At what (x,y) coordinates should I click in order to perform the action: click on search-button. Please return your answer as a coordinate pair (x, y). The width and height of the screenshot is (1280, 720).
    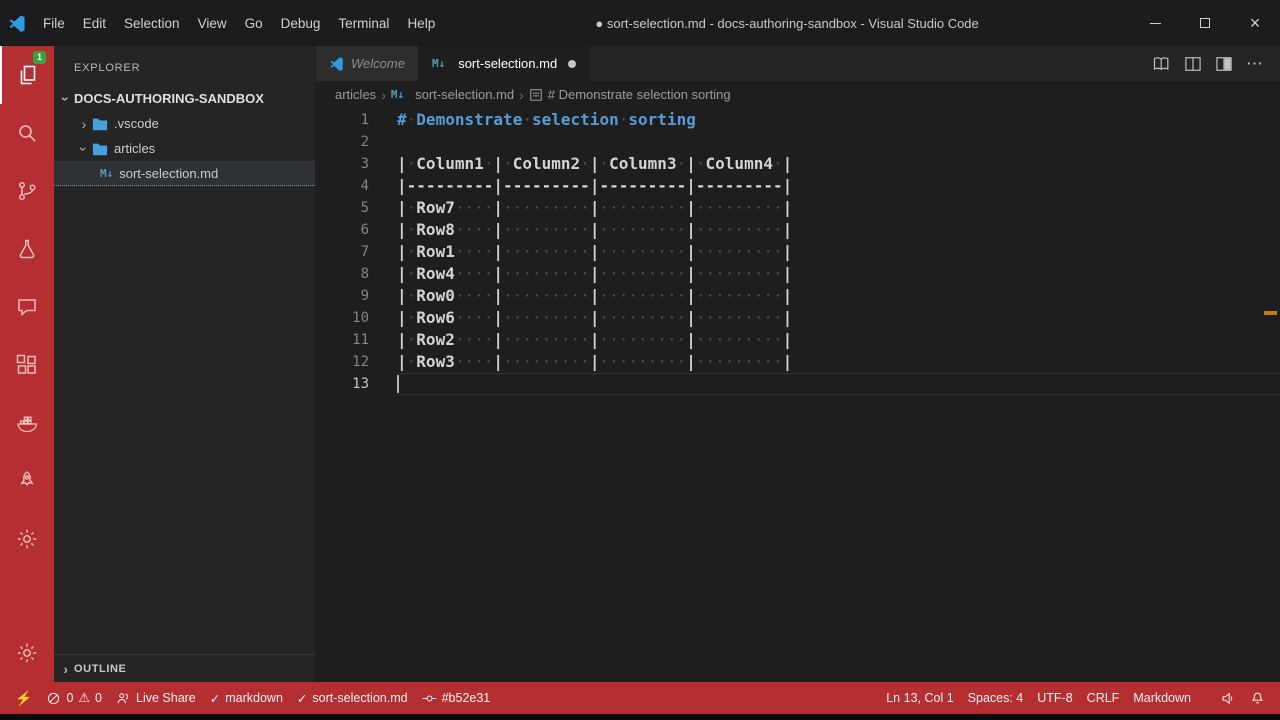
    Looking at the image, I should click on (27, 133).